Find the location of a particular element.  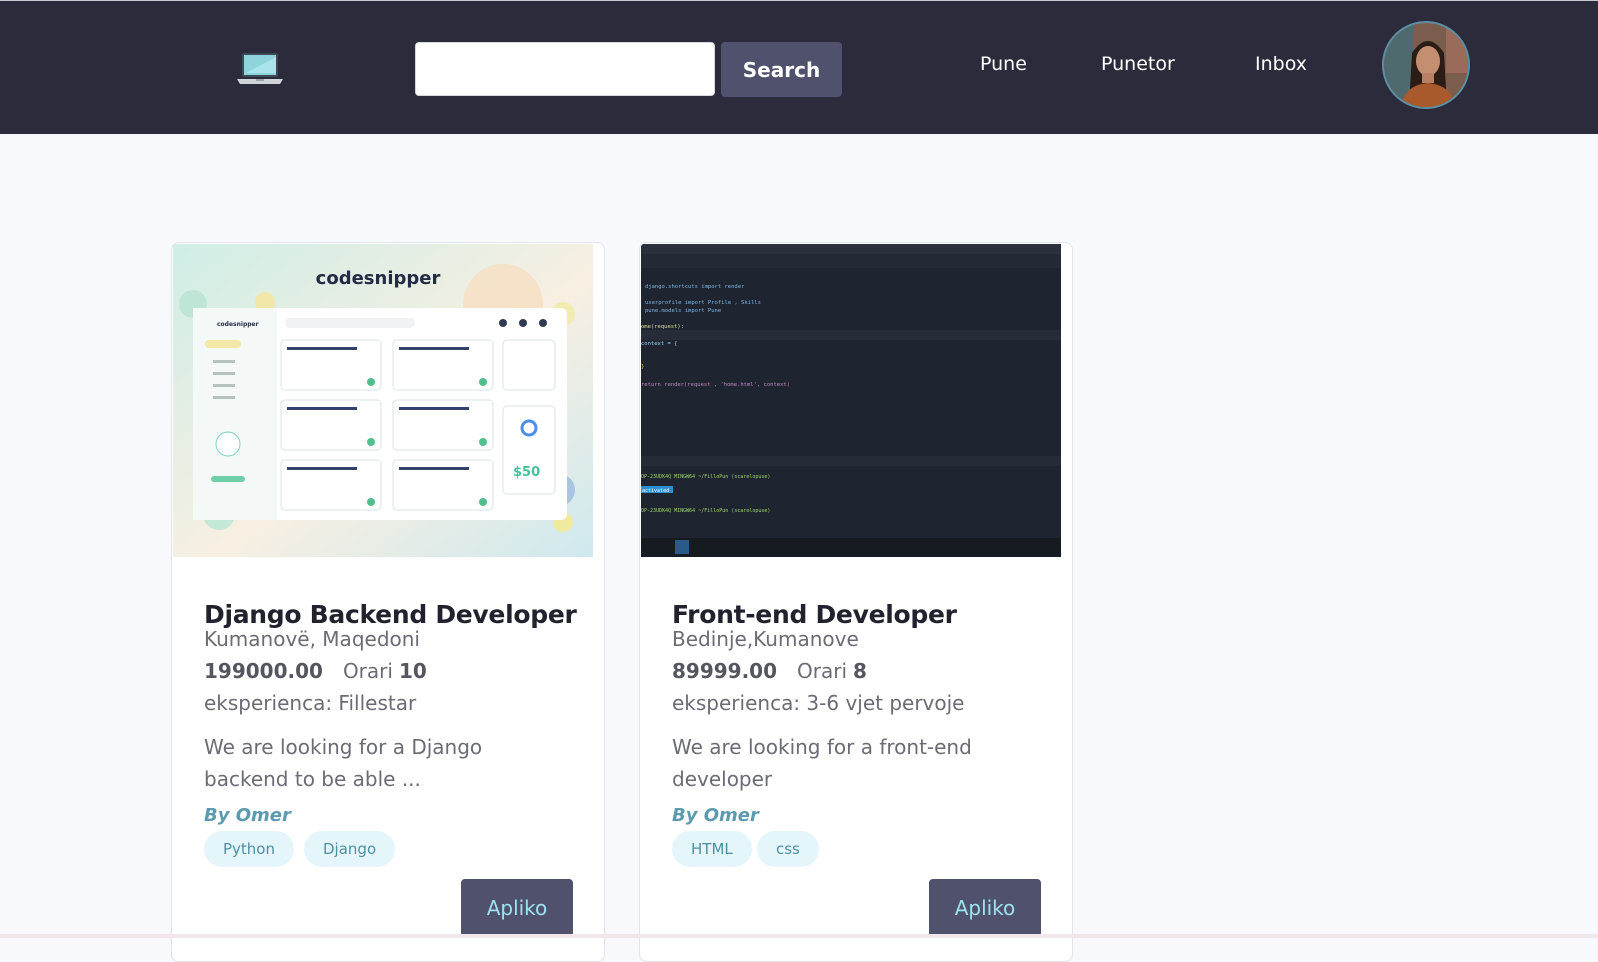

orari-value: 8 is located at coordinates (860, 671).